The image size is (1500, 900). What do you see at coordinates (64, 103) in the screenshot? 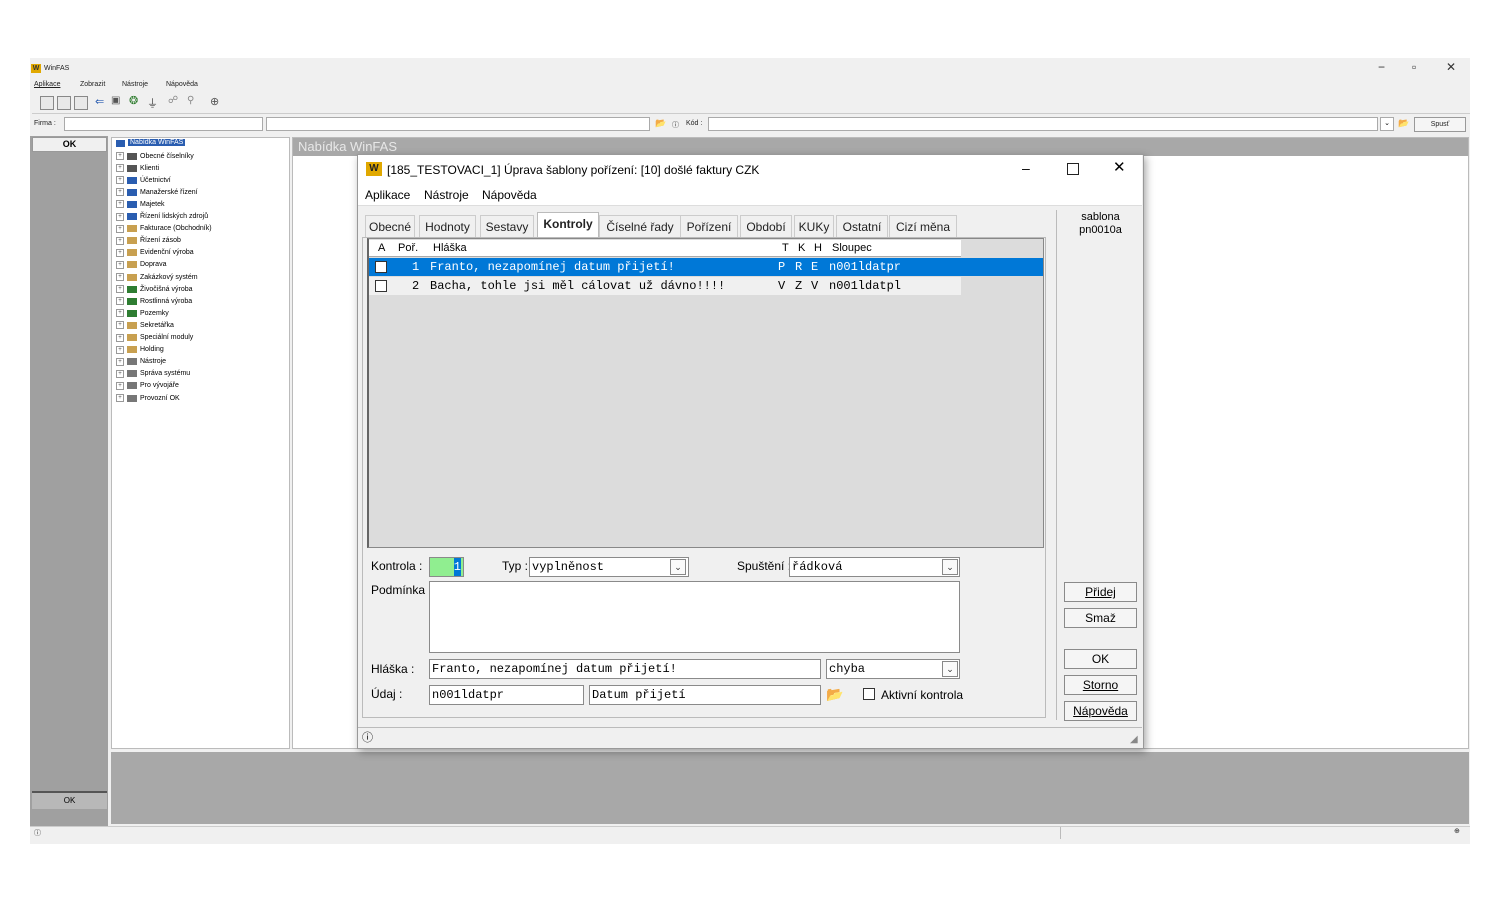
I see `toolbar-tile-icon` at bounding box center [64, 103].